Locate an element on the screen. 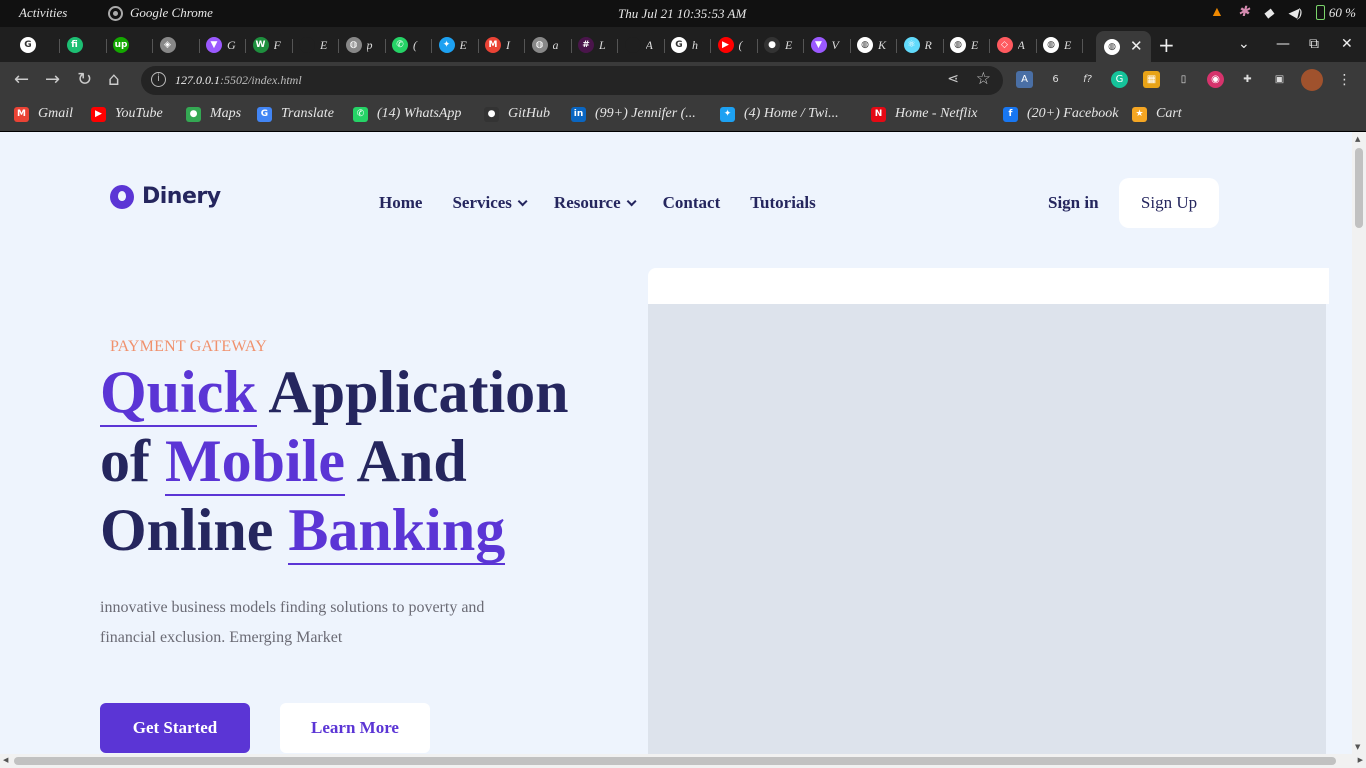 This screenshot has width=1366, height=768. mobile-simulator-icon: ▯ is located at coordinates (1183, 79).